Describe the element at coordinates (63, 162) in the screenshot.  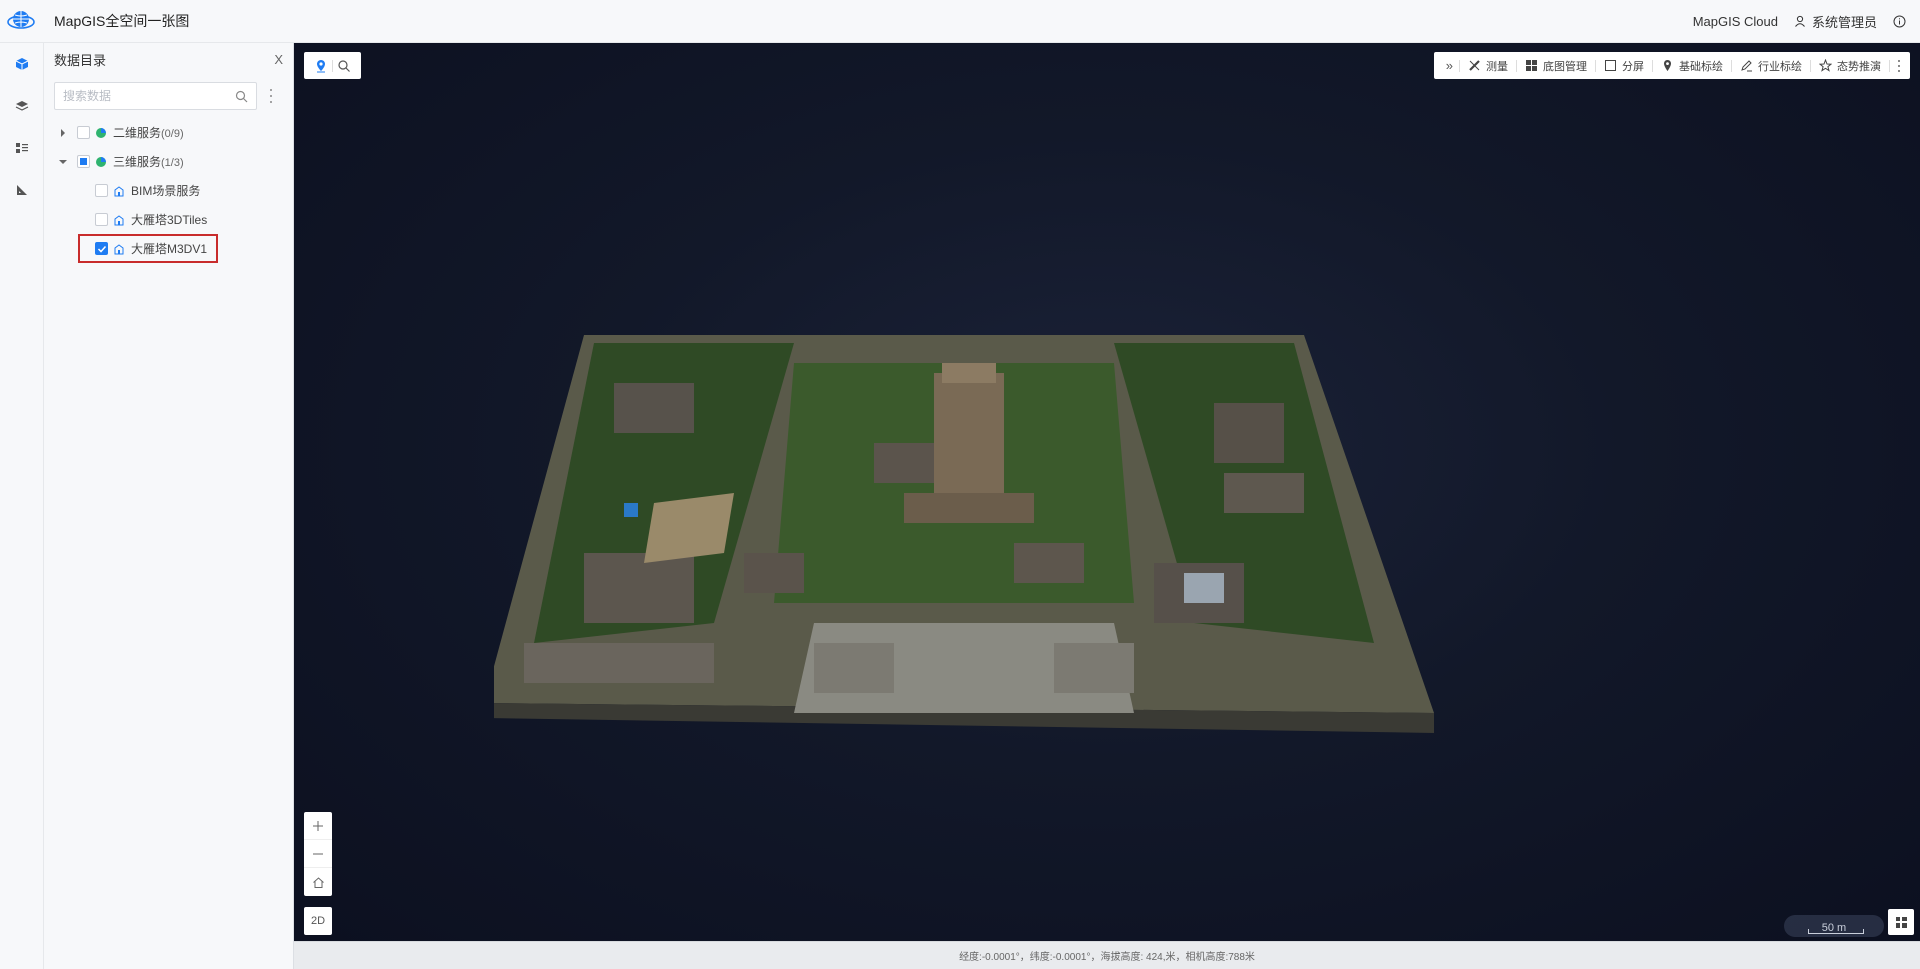
I see `caret-down-icon` at that location.